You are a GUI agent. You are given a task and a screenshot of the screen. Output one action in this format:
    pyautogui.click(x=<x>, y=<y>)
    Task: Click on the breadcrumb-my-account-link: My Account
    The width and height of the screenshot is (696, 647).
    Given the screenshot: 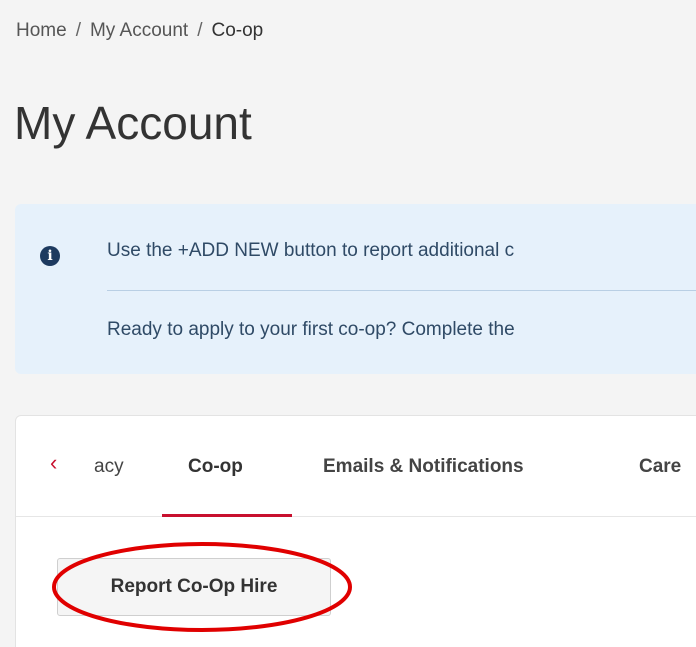 What is the action you would take?
    pyautogui.click(x=139, y=30)
    